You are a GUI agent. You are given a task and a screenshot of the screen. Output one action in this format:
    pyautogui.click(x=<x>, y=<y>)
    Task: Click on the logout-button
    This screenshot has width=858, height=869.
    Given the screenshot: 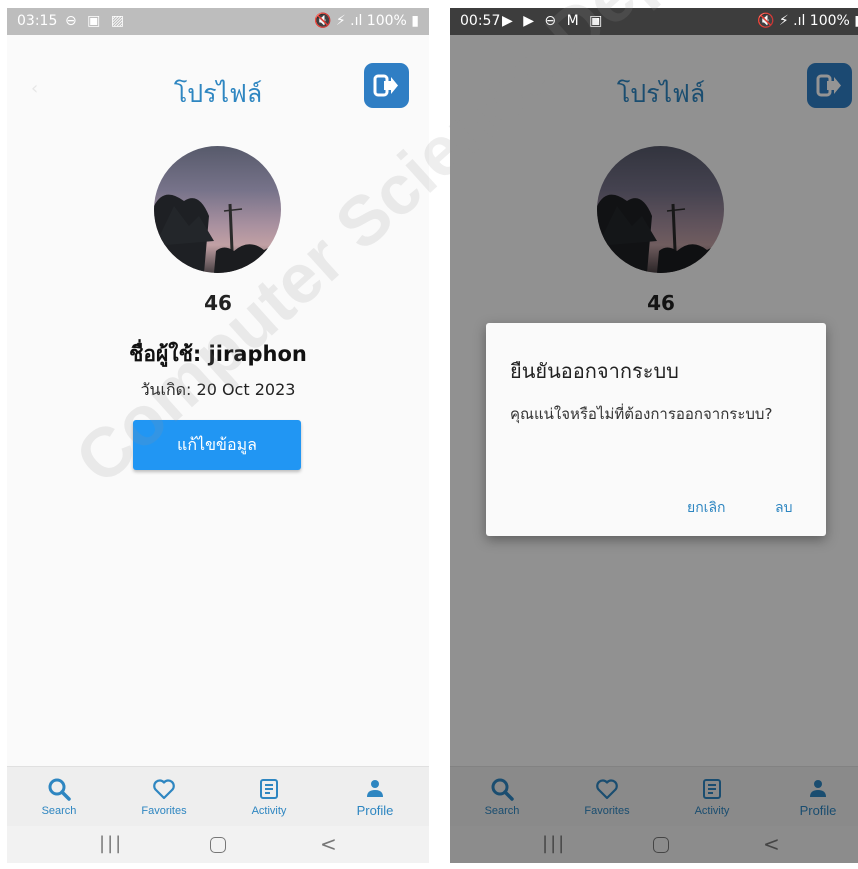 What is the action you would take?
    pyautogui.click(x=386, y=85)
    